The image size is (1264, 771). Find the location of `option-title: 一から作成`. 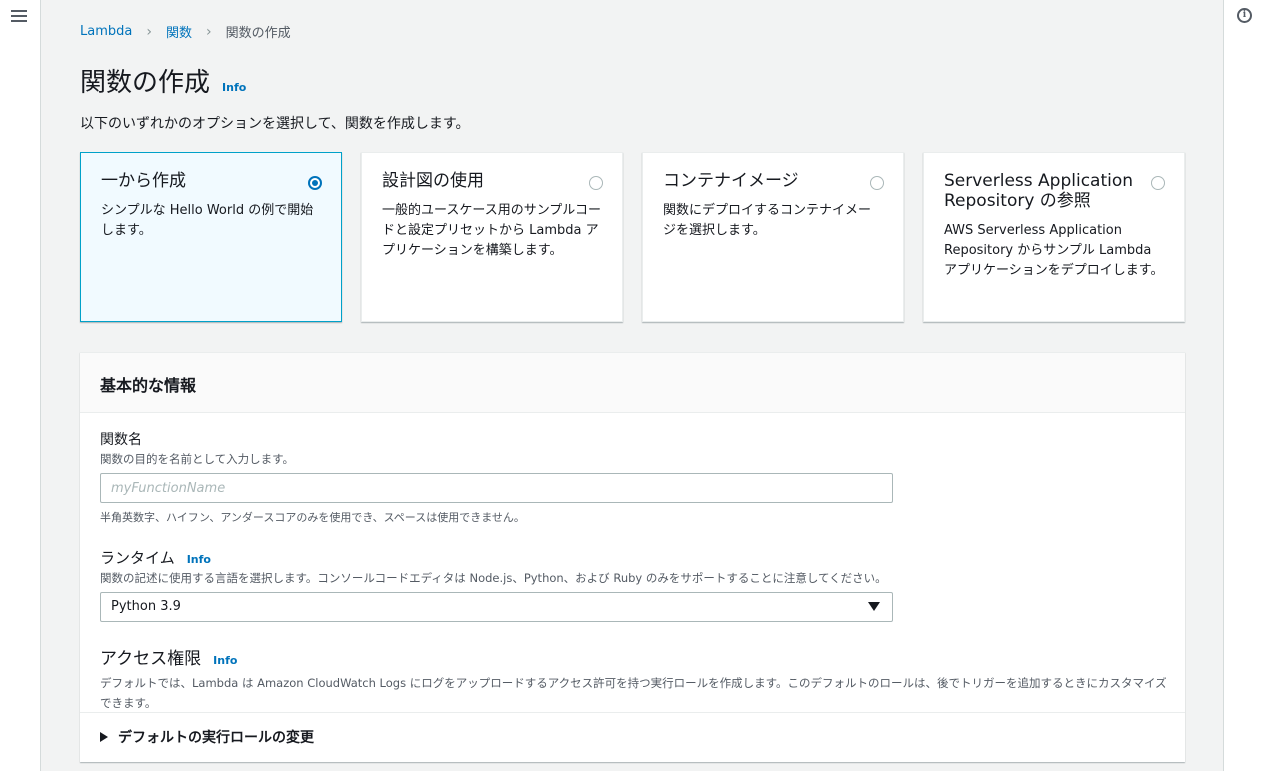

option-title: 一から作成 is located at coordinates (143, 181).